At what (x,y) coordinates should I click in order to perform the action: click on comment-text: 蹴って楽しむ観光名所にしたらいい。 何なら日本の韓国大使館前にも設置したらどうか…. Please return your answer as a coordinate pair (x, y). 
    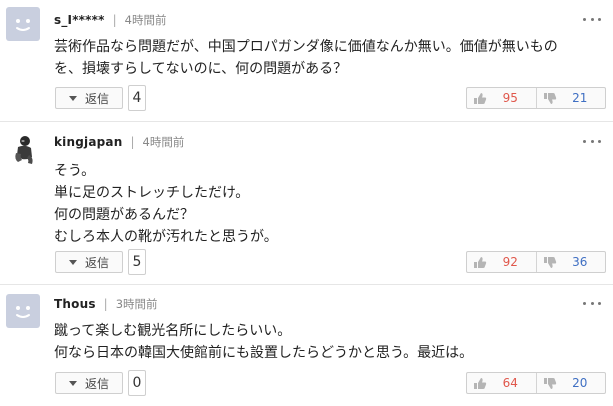
    Looking at the image, I should click on (328, 342).